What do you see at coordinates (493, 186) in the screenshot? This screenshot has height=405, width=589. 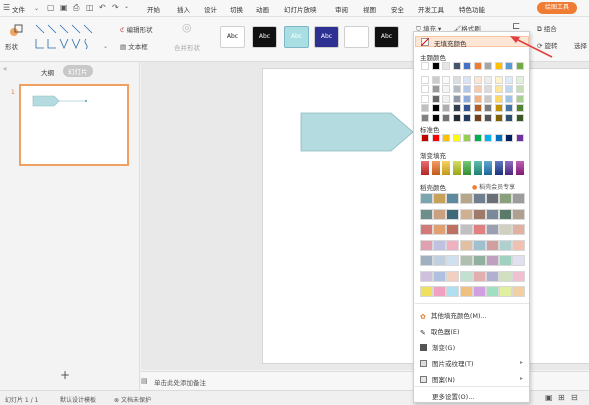 I see `member-share-label: ● 稻壳会员专享` at bounding box center [493, 186].